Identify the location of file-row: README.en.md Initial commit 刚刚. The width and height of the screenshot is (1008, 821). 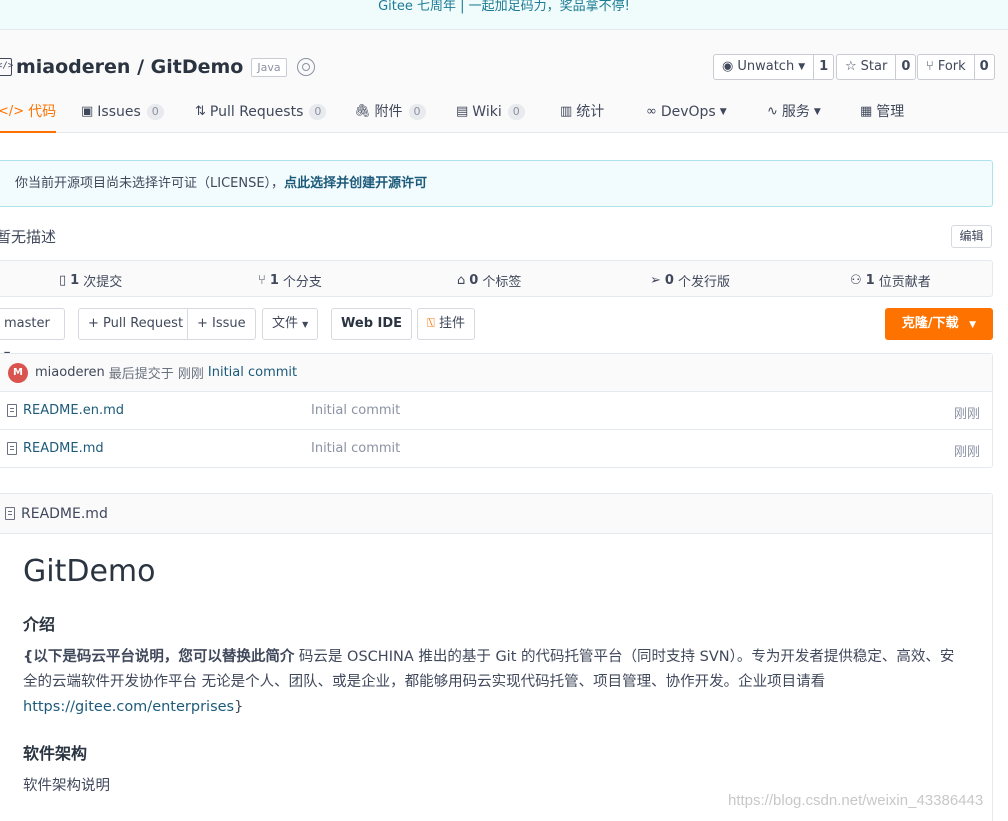
(496, 411).